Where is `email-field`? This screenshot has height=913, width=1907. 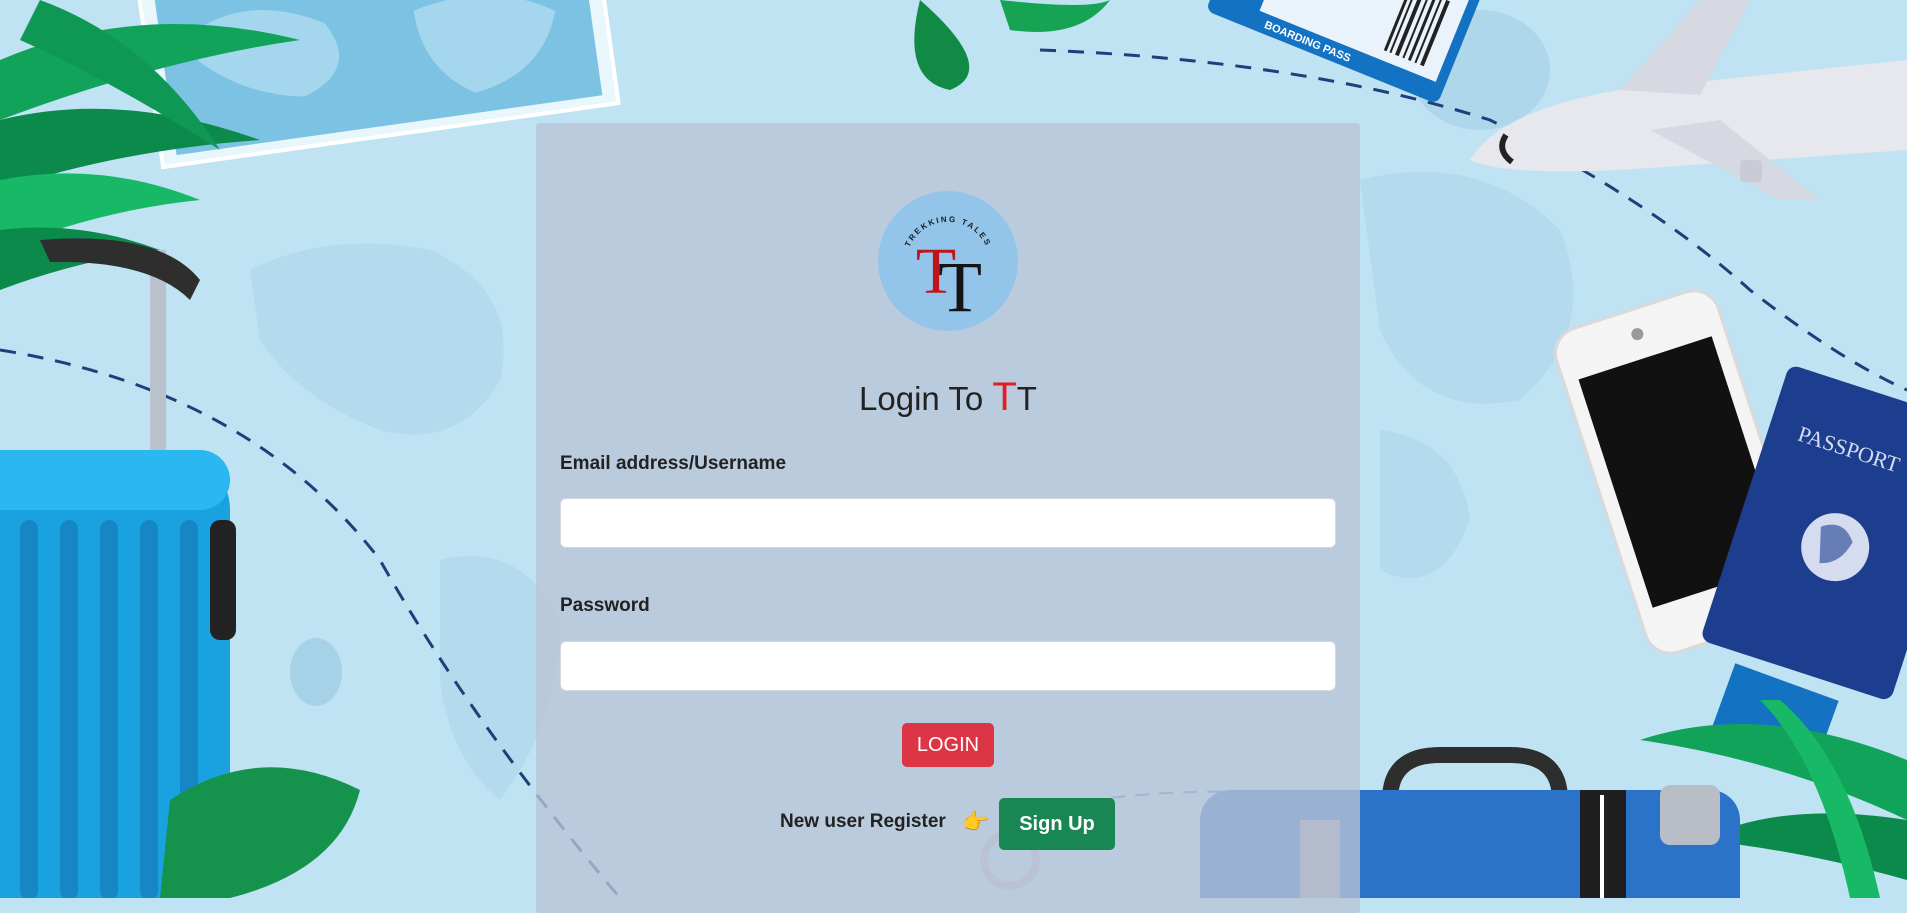
email-field is located at coordinates (948, 523).